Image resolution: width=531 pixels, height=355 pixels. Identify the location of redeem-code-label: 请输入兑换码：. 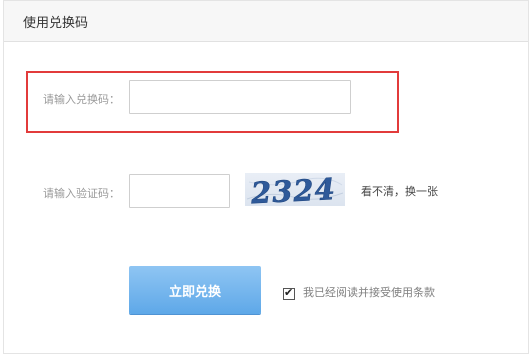
(81, 99).